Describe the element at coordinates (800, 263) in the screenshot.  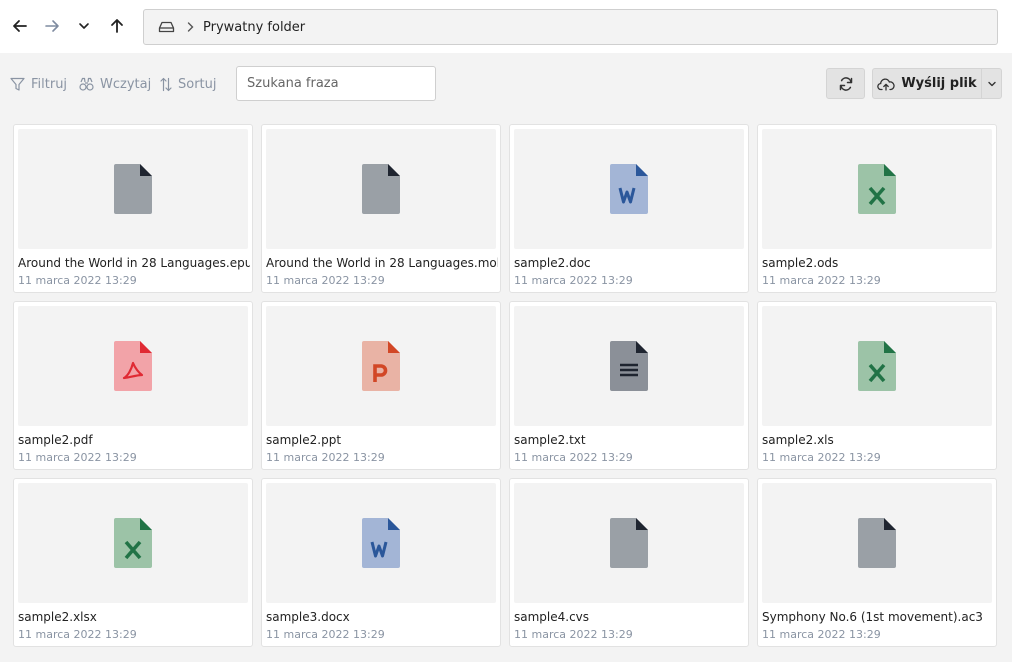
I see `file-name: sample2.ods` at that location.